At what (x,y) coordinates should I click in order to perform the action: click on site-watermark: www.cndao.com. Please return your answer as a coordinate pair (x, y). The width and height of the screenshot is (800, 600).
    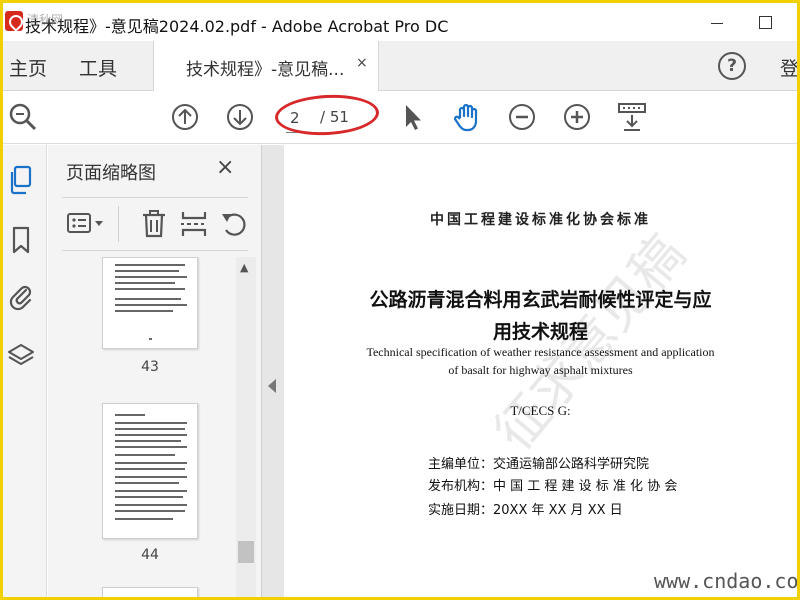
    Looking at the image, I should click on (725, 581).